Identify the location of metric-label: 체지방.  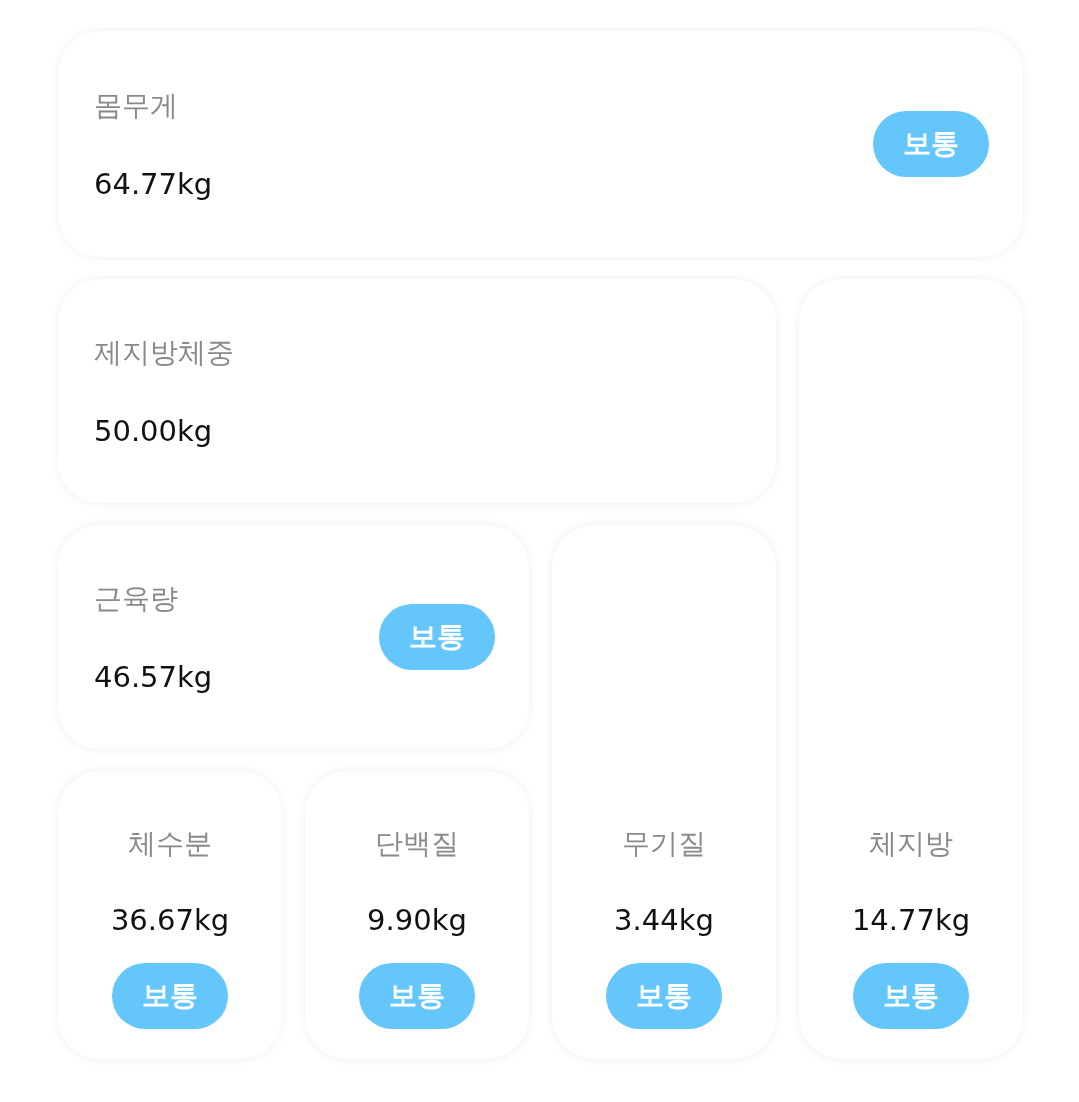
(911, 844).